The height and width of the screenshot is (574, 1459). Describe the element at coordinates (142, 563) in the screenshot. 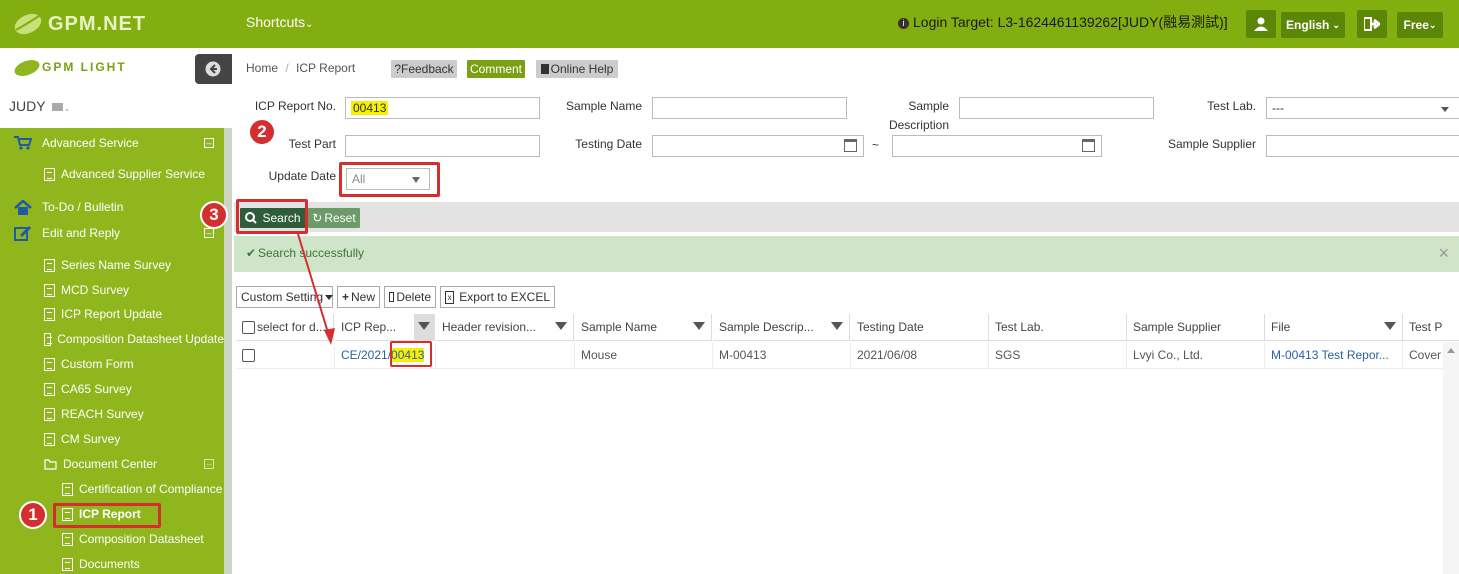

I see `sidebar-item-documents: Documents` at that location.